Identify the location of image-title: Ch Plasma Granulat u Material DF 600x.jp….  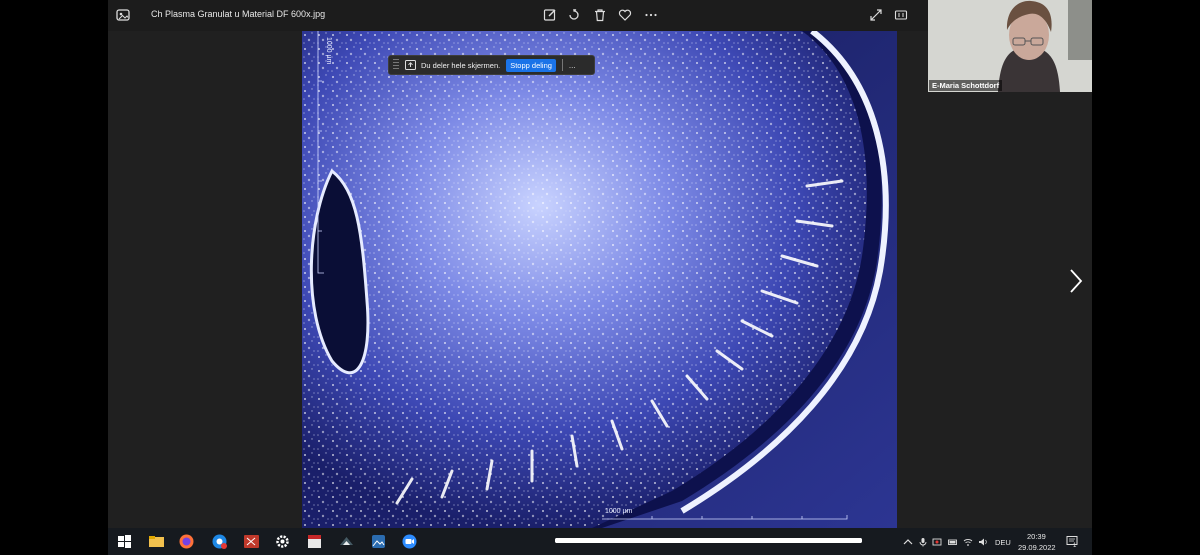
(238, 14).